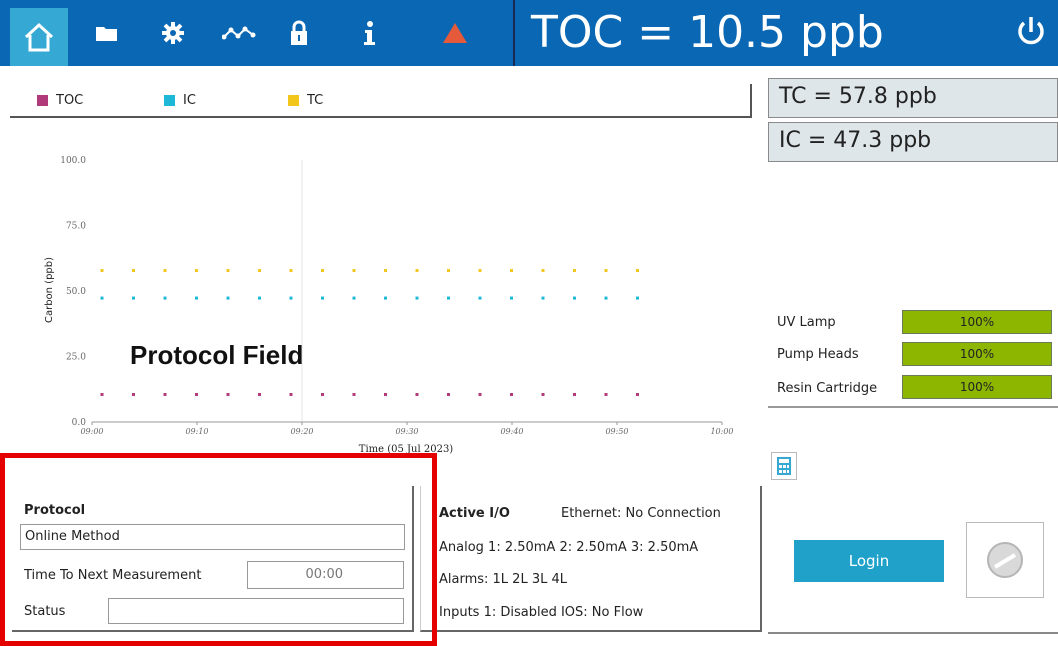 This screenshot has height=646, width=1058. I want to click on power-icon, so click(1031, 31).